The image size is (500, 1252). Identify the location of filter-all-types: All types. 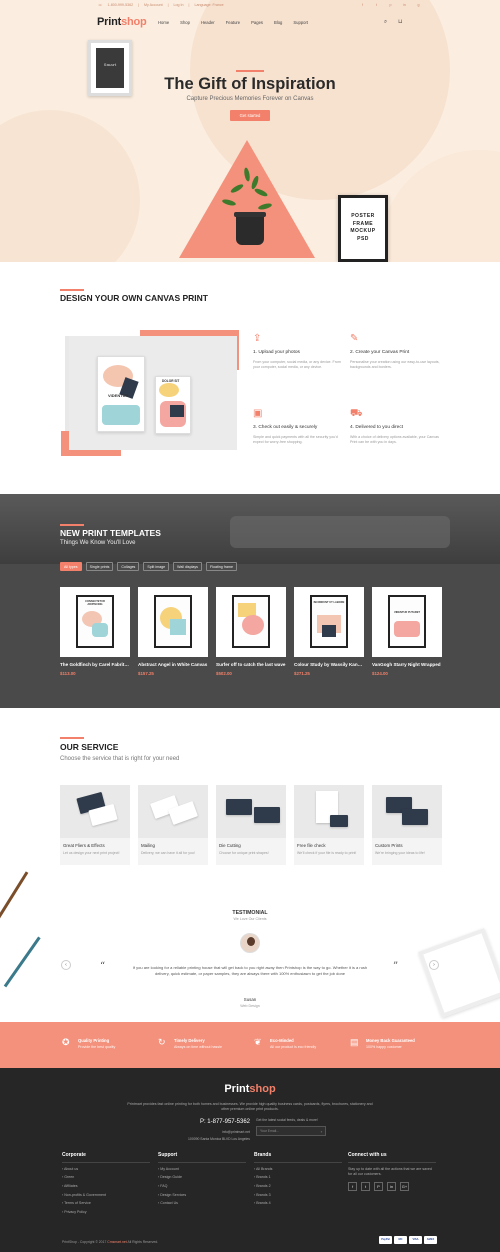
(71, 566).